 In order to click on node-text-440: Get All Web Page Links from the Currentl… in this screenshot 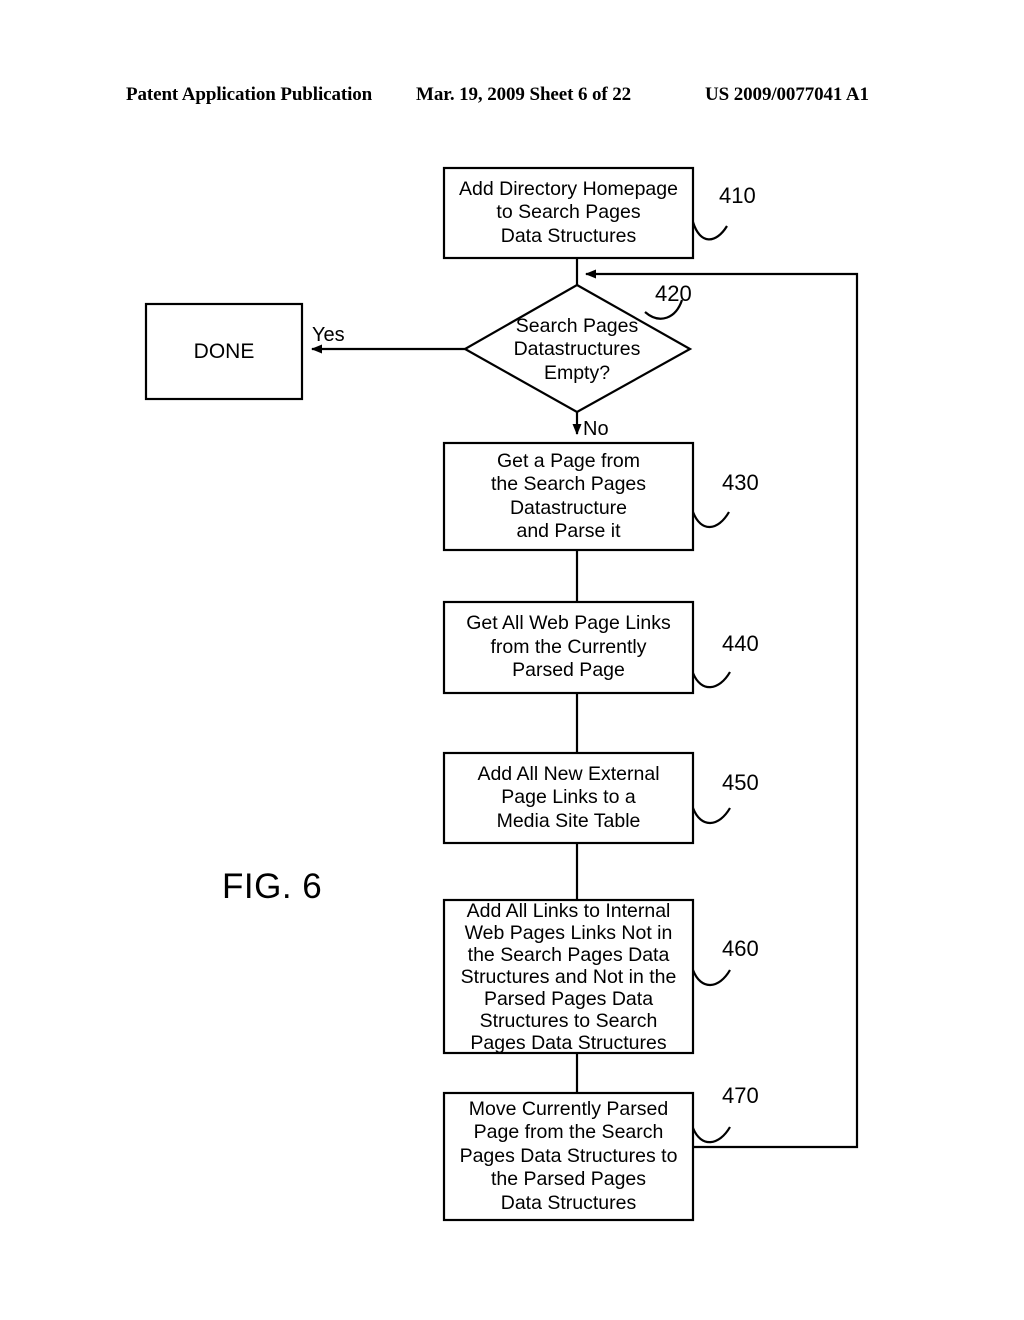, I will do `click(568, 647)`.